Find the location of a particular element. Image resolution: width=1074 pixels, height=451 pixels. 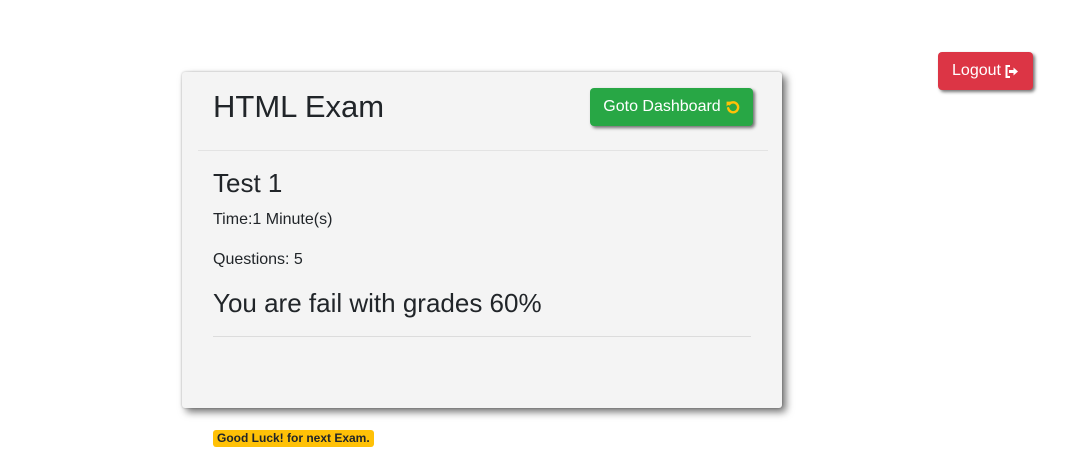

goto-dashboard-button: Goto Dashboard is located at coordinates (671, 107).